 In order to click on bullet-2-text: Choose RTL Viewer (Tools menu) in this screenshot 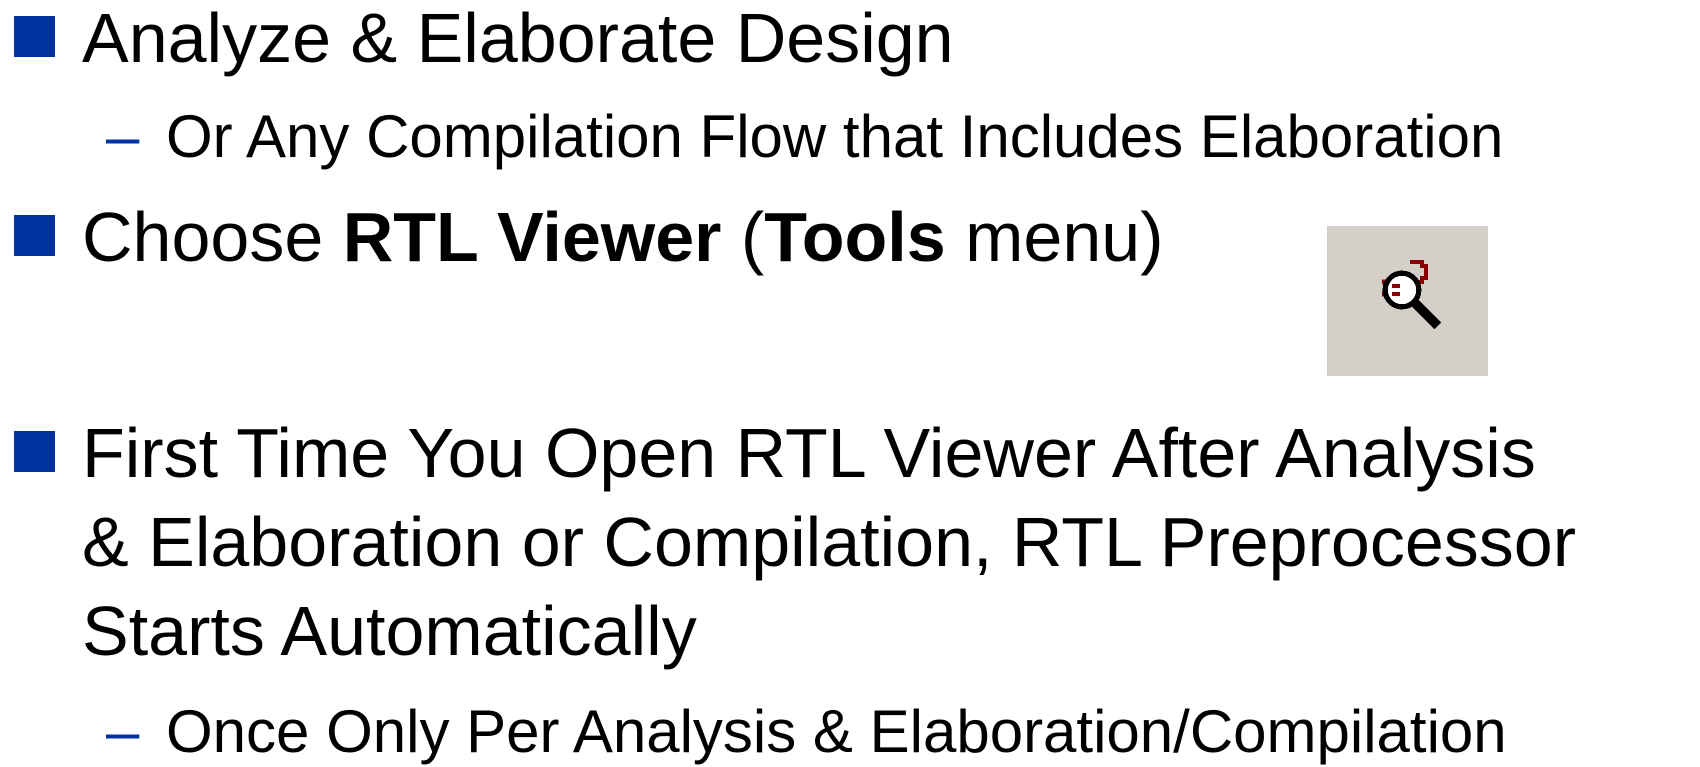, I will do `click(623, 237)`.